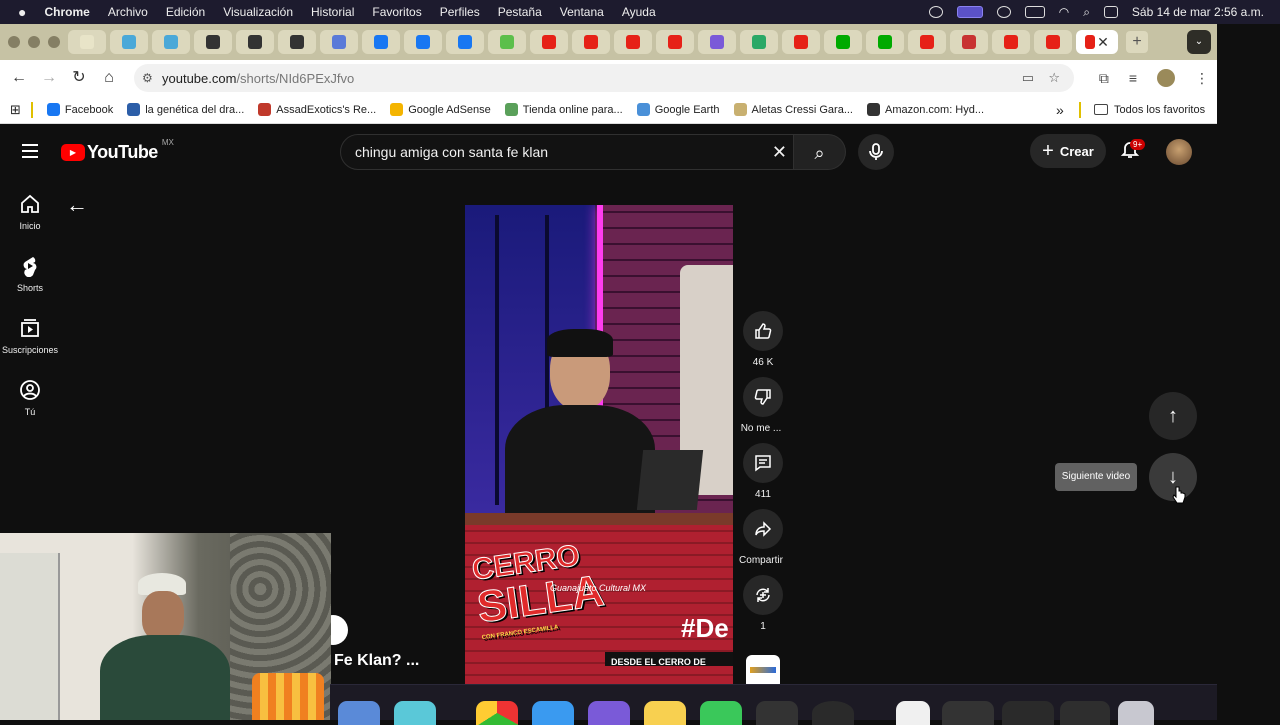 The width and height of the screenshot is (1280, 725). I want to click on clear-search-icon: ✕, so click(779, 152).